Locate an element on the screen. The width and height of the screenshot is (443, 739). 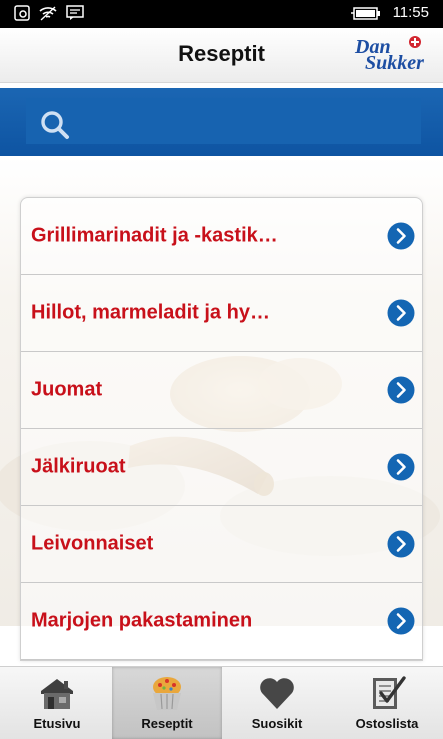
category-label: Marjojen pakastaminen is located at coordinates (142, 620).